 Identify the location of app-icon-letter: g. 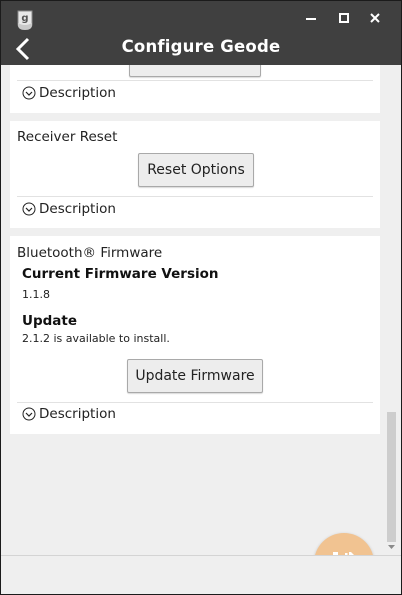
(24, 18).